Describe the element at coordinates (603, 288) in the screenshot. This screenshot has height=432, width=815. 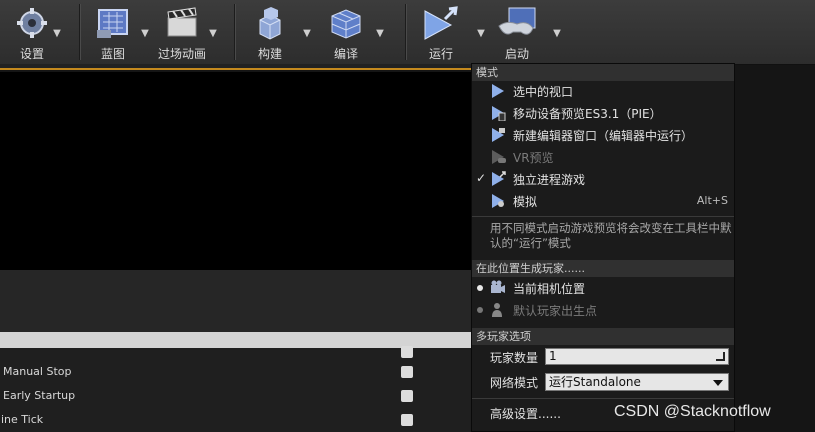
I see `menu-item-current-camera: 当前相机位置` at that location.